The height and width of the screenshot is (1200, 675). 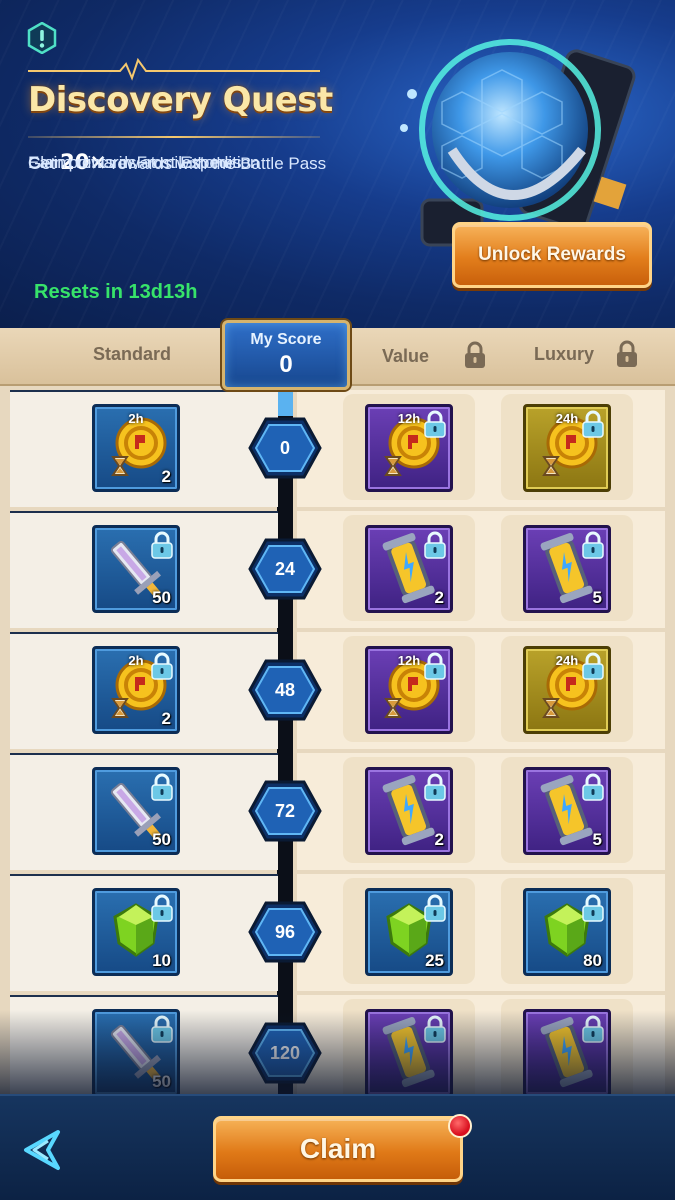 I want to click on value-reward-green-gem: 25, so click(x=409, y=932).